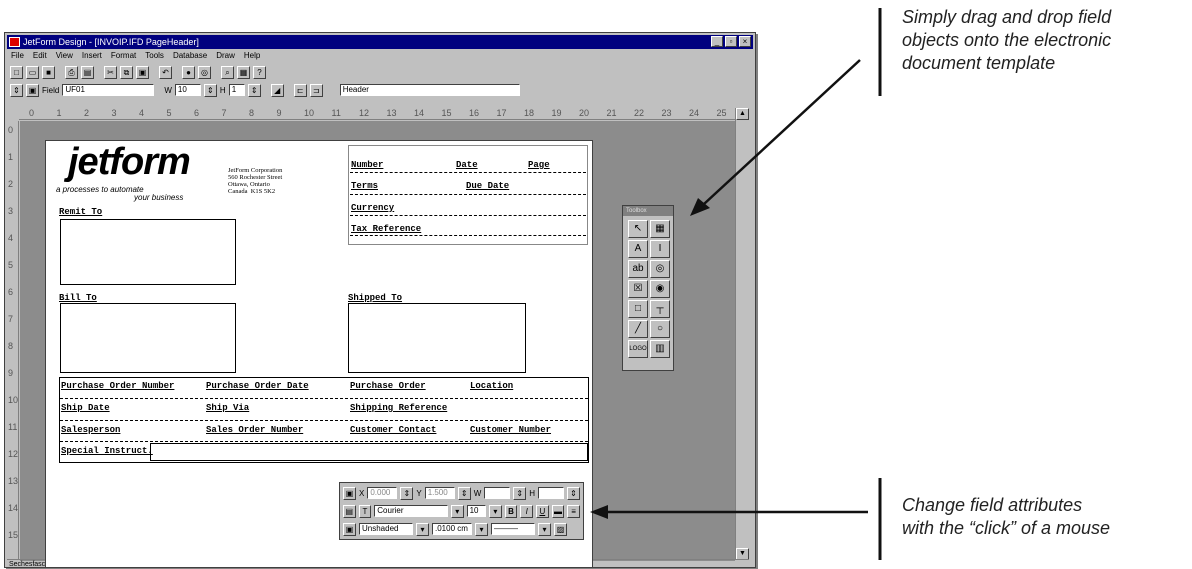  Describe the element at coordinates (782, 132) in the screenshot. I see `top-callout-arrow` at that location.